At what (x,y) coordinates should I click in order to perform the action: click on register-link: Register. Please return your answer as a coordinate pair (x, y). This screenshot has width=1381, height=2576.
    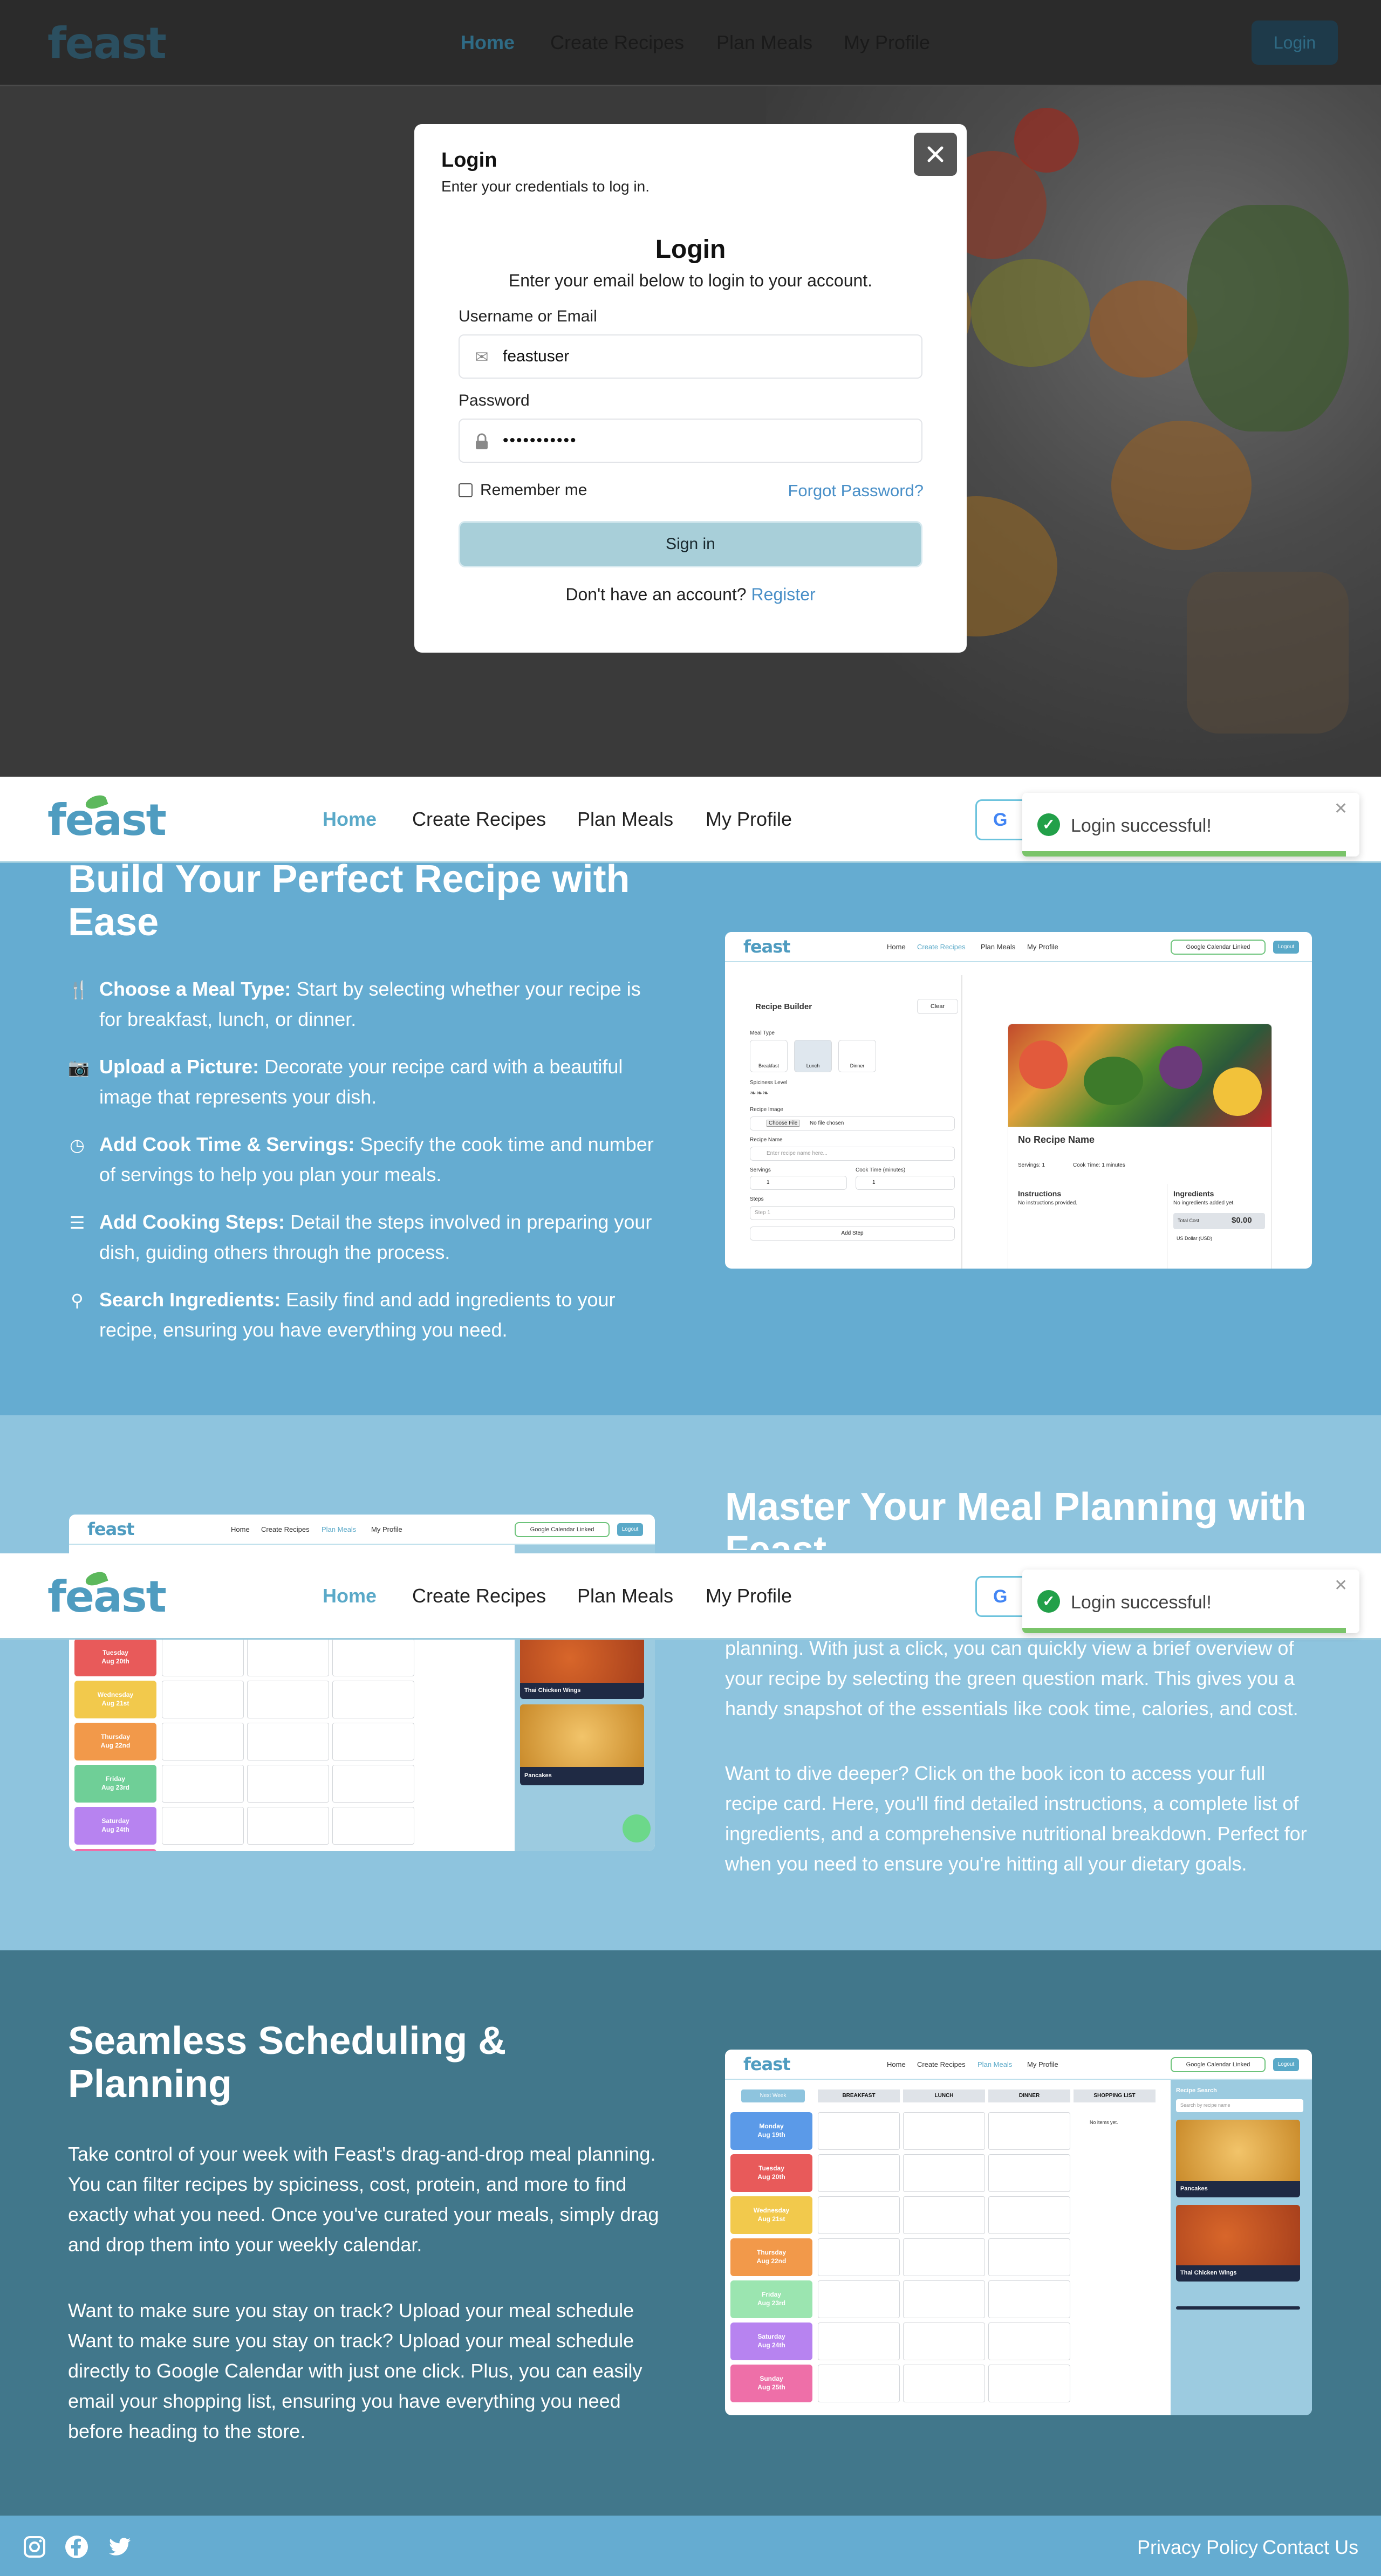
    Looking at the image, I should click on (783, 594).